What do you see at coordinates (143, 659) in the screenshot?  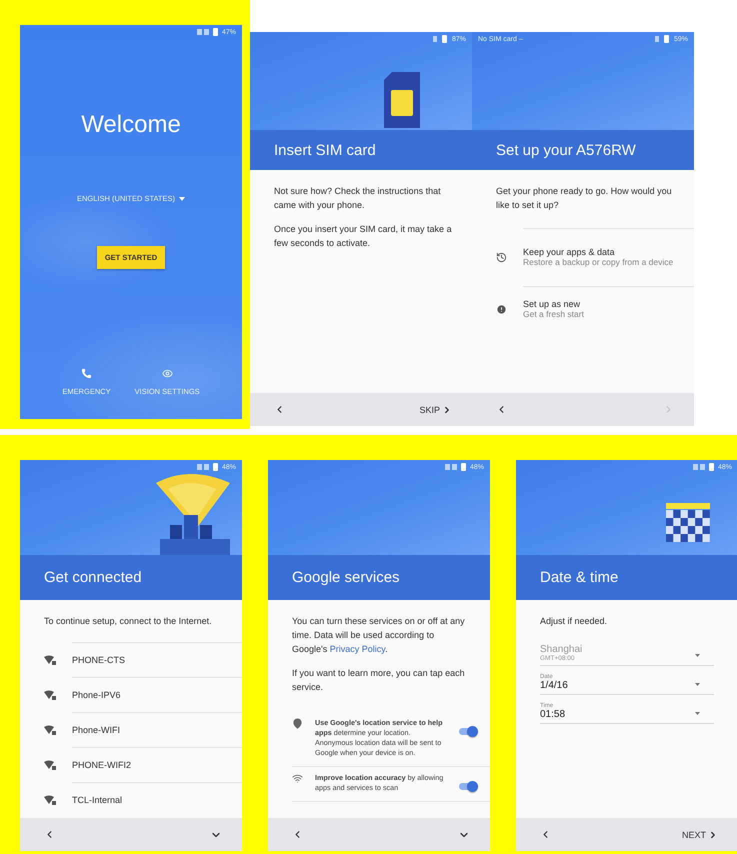 I see `wifi-network: PHONE-CTS` at bounding box center [143, 659].